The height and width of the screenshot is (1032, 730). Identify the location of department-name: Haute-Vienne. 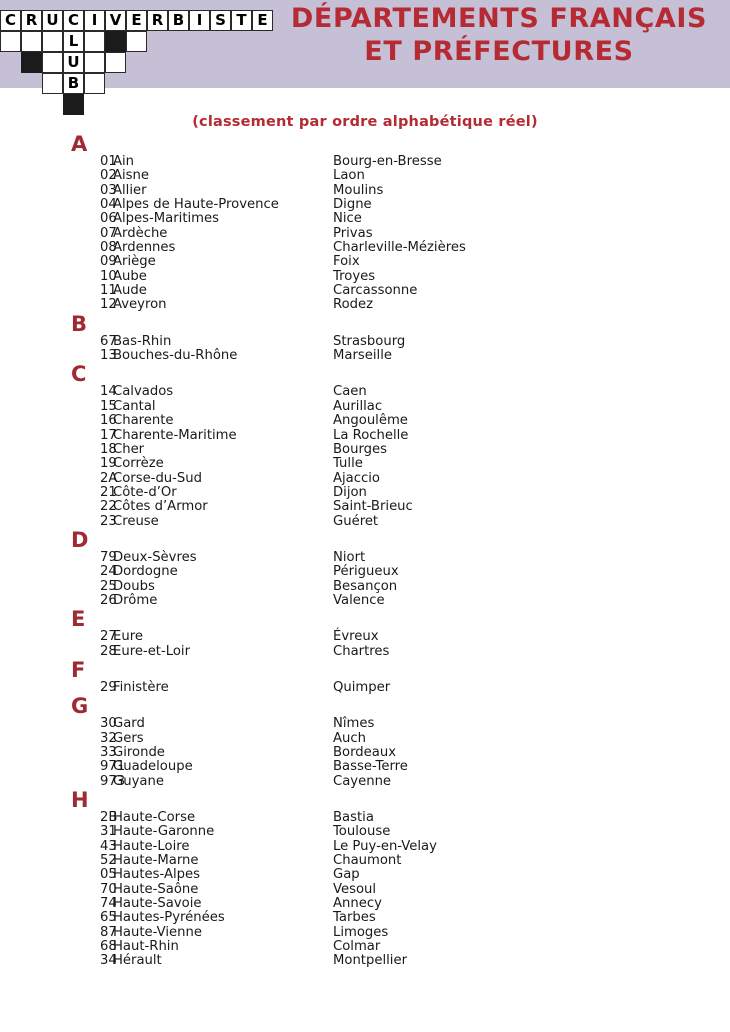
(157, 932).